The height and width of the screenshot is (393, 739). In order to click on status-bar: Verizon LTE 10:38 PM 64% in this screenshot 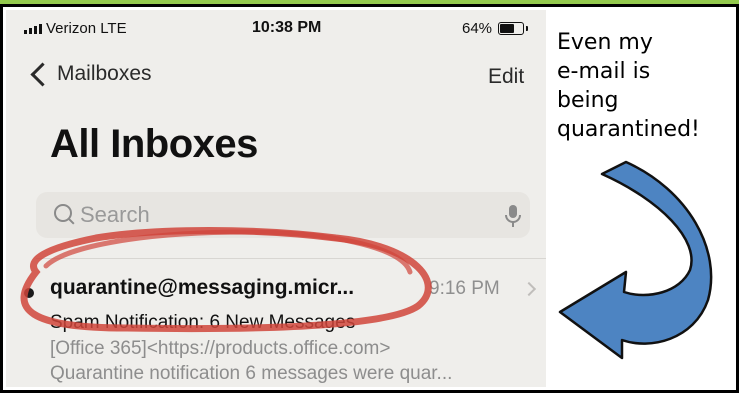, I will do `click(276, 29)`.